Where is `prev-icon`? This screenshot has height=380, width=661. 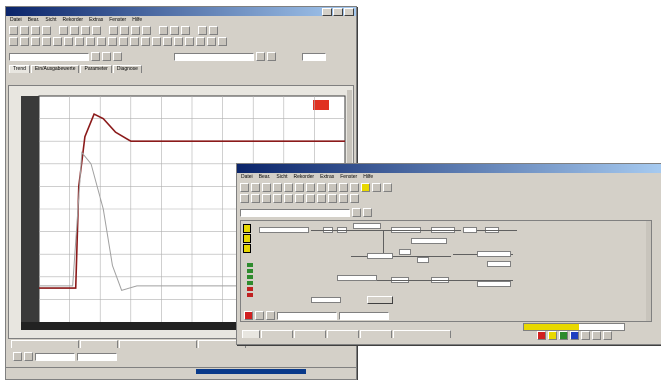
prev-icon is located at coordinates (95, 56).